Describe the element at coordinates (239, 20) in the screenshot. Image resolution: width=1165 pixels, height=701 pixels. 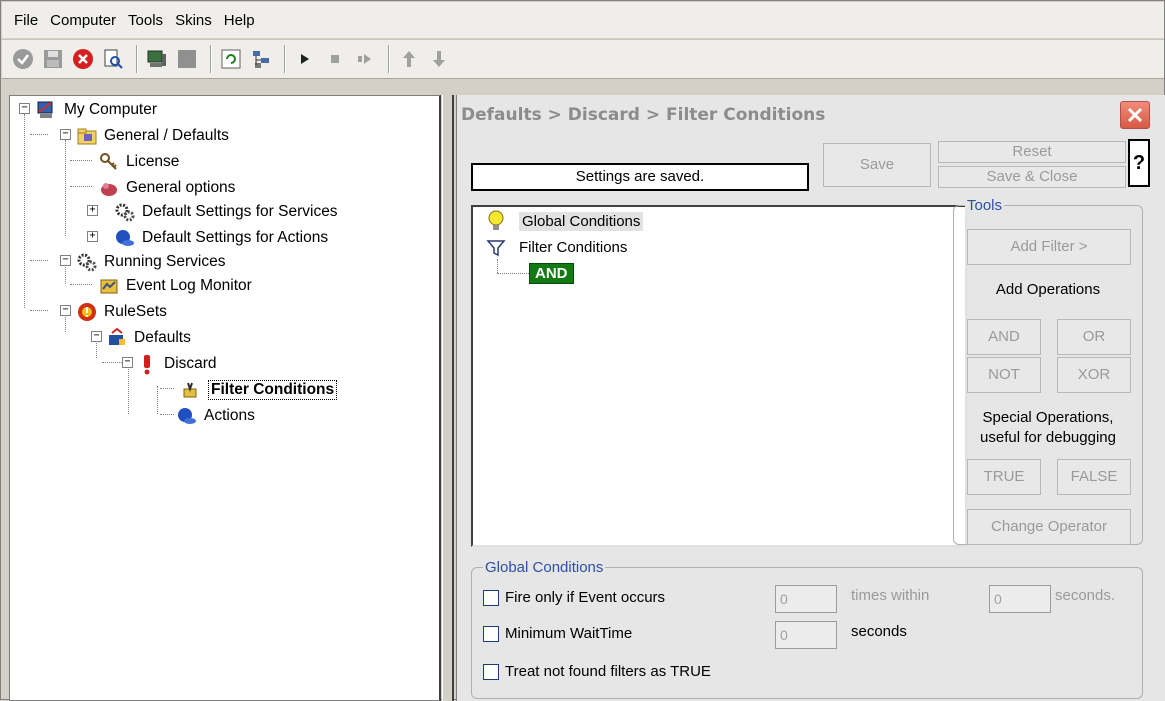
I see `menu-help: Help` at that location.